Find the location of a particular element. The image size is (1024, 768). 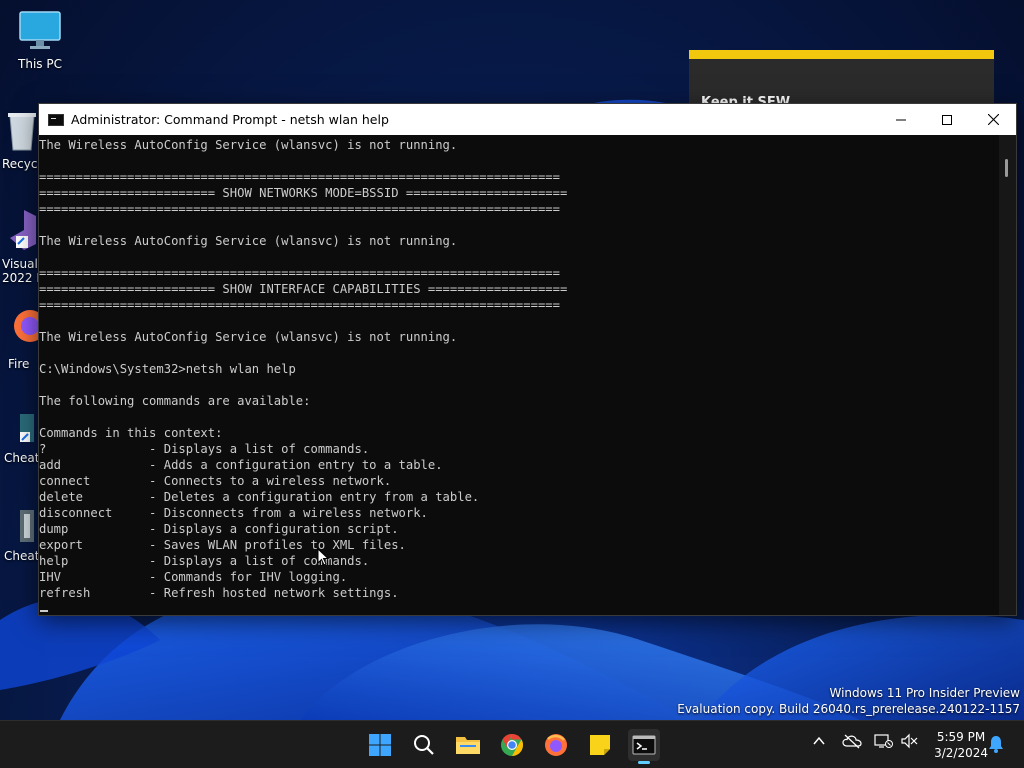

tray-overflow-button is located at coordinates (819, 743).